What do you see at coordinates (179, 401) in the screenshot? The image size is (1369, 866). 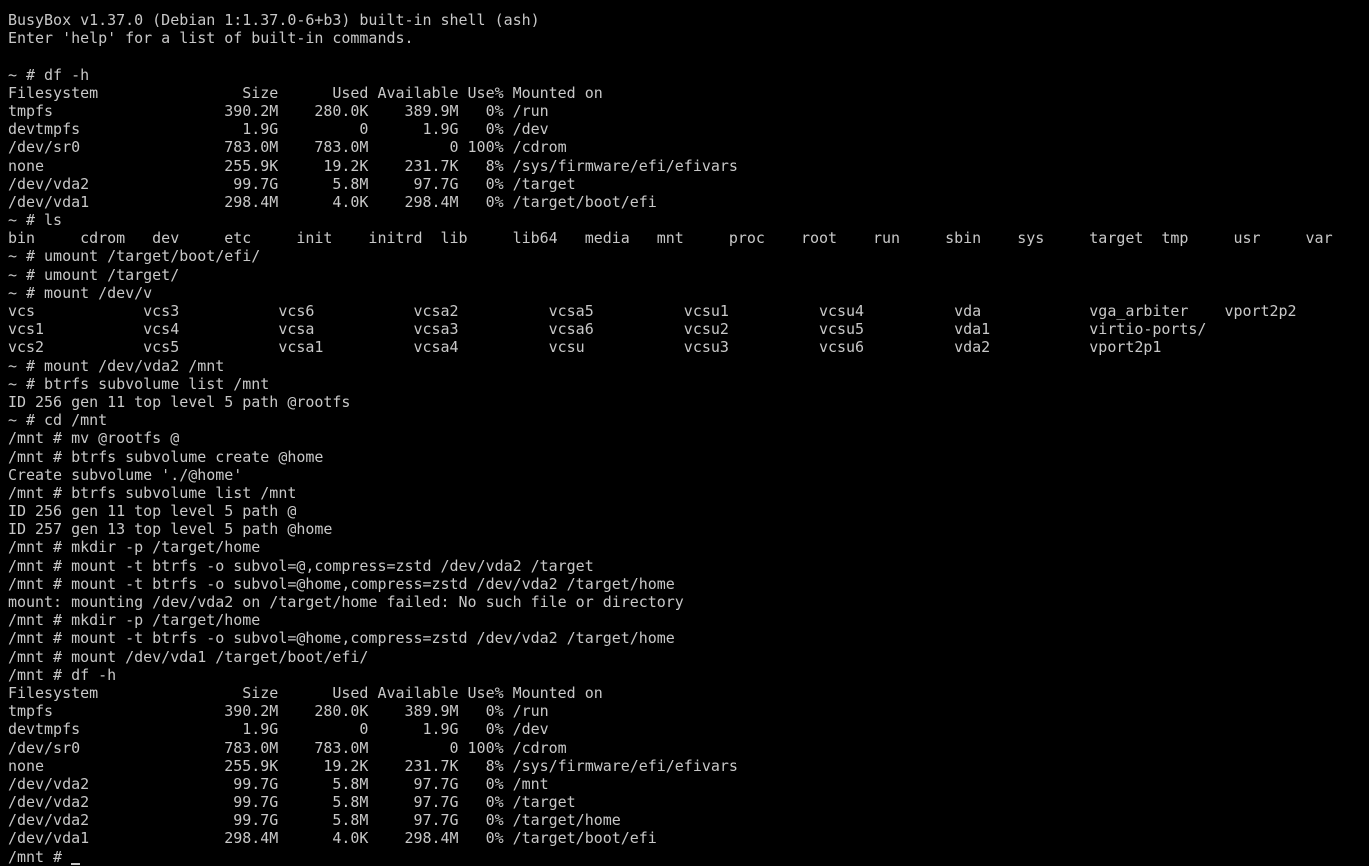 I see `terminal-line: ID 256 gen 11 top level 5 path @rootfs` at bounding box center [179, 401].